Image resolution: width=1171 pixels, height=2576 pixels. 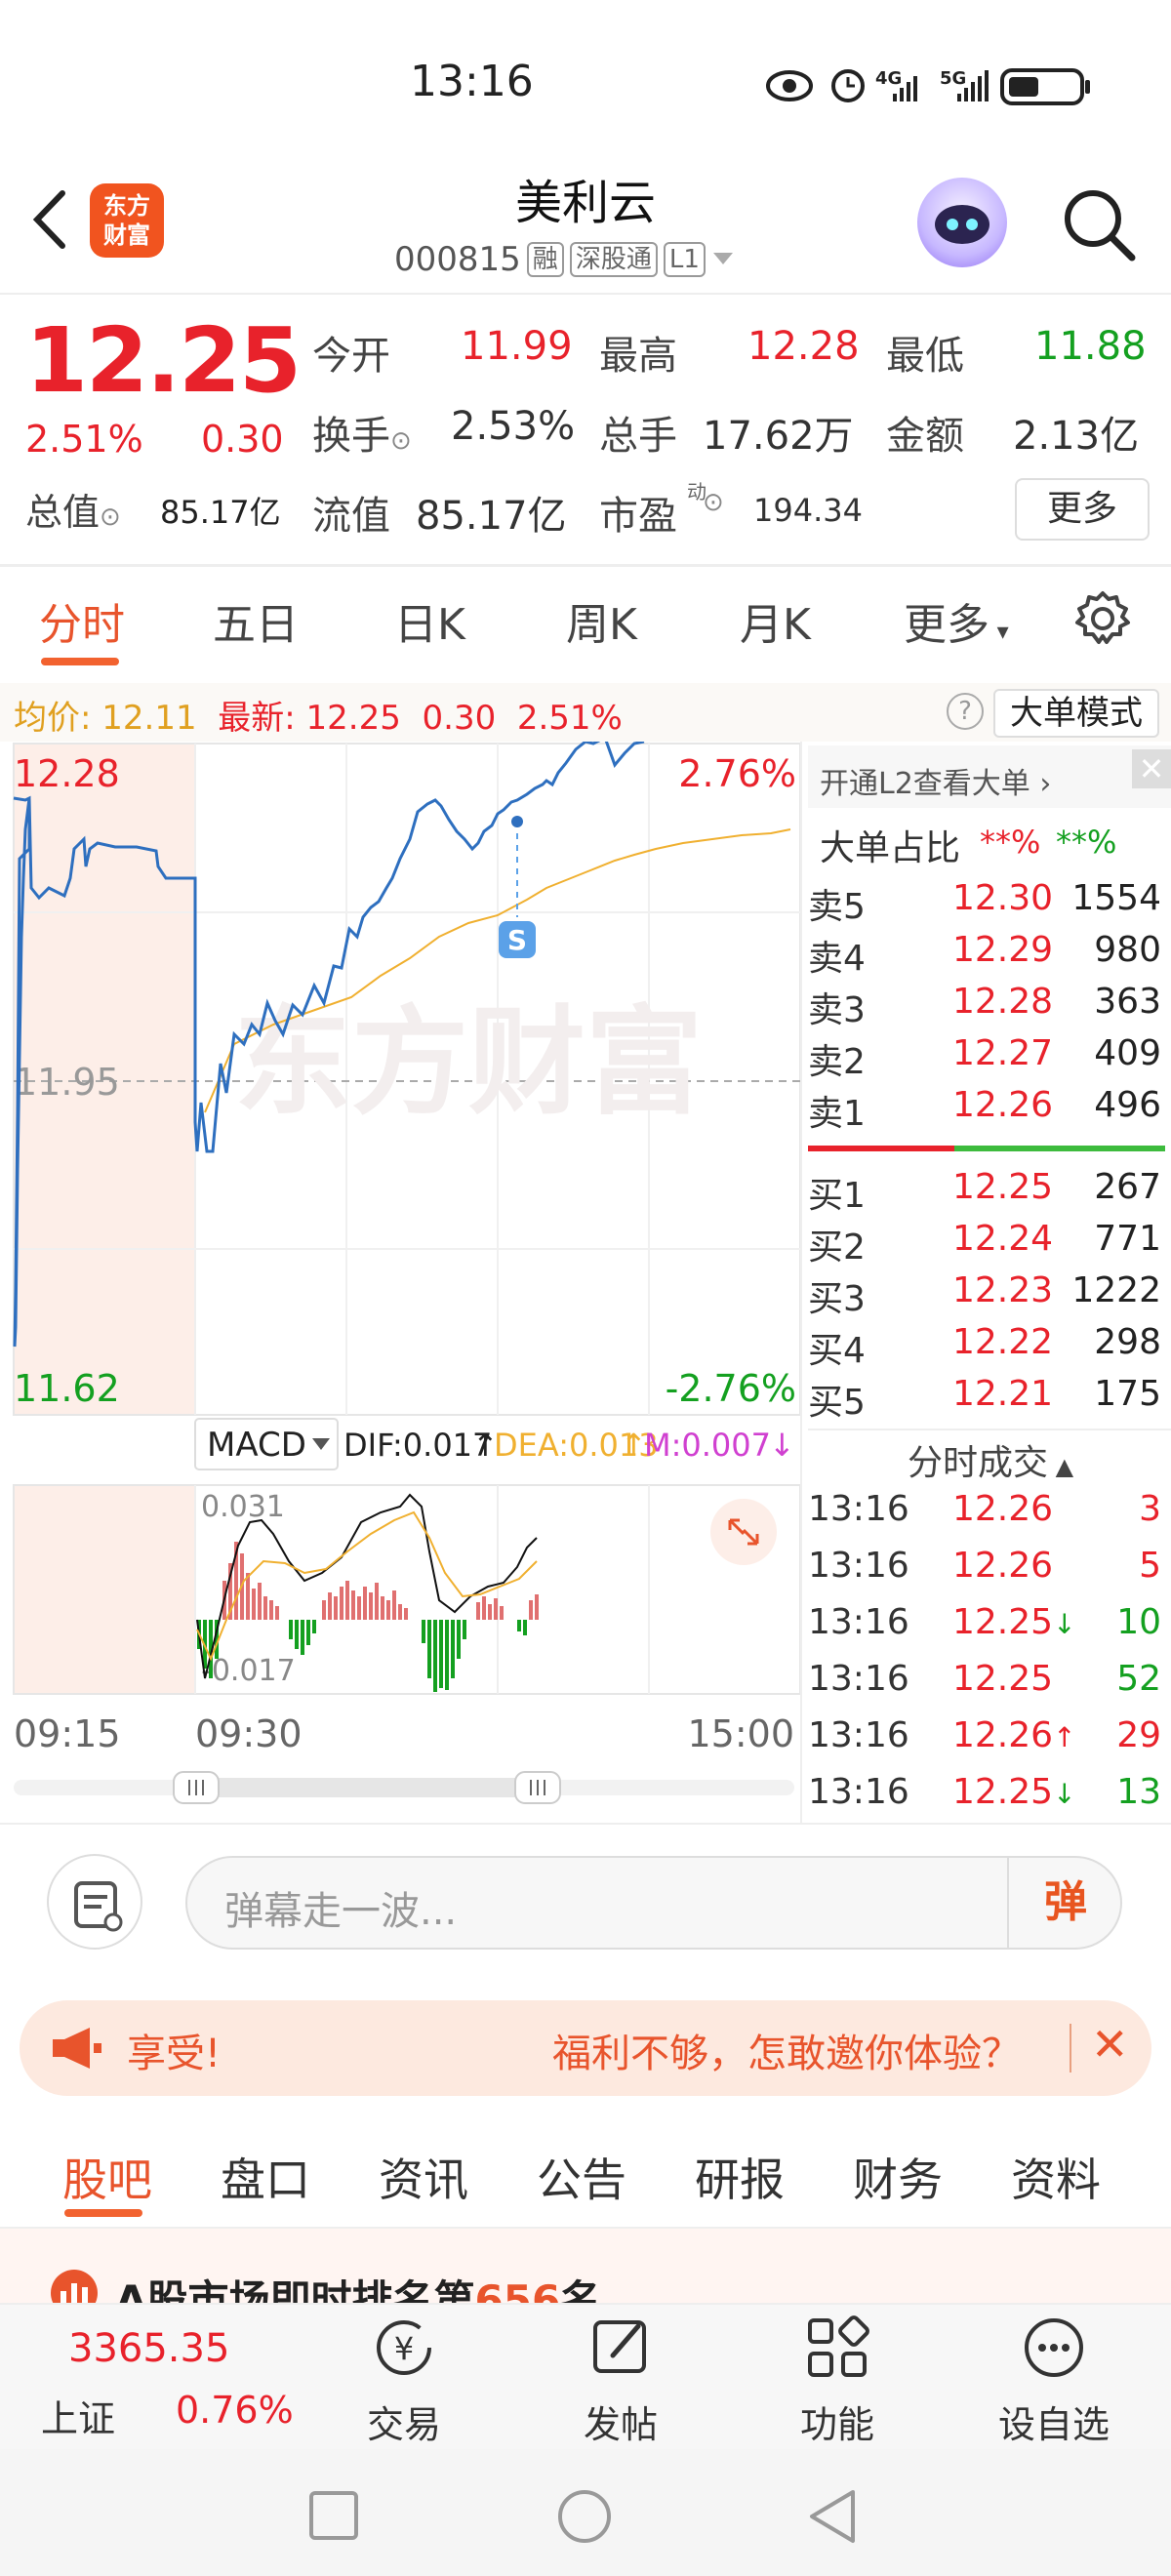 What do you see at coordinates (984, 1735) in the screenshot?
I see `tick-row: 13:16 12.26↑ 29` at bounding box center [984, 1735].